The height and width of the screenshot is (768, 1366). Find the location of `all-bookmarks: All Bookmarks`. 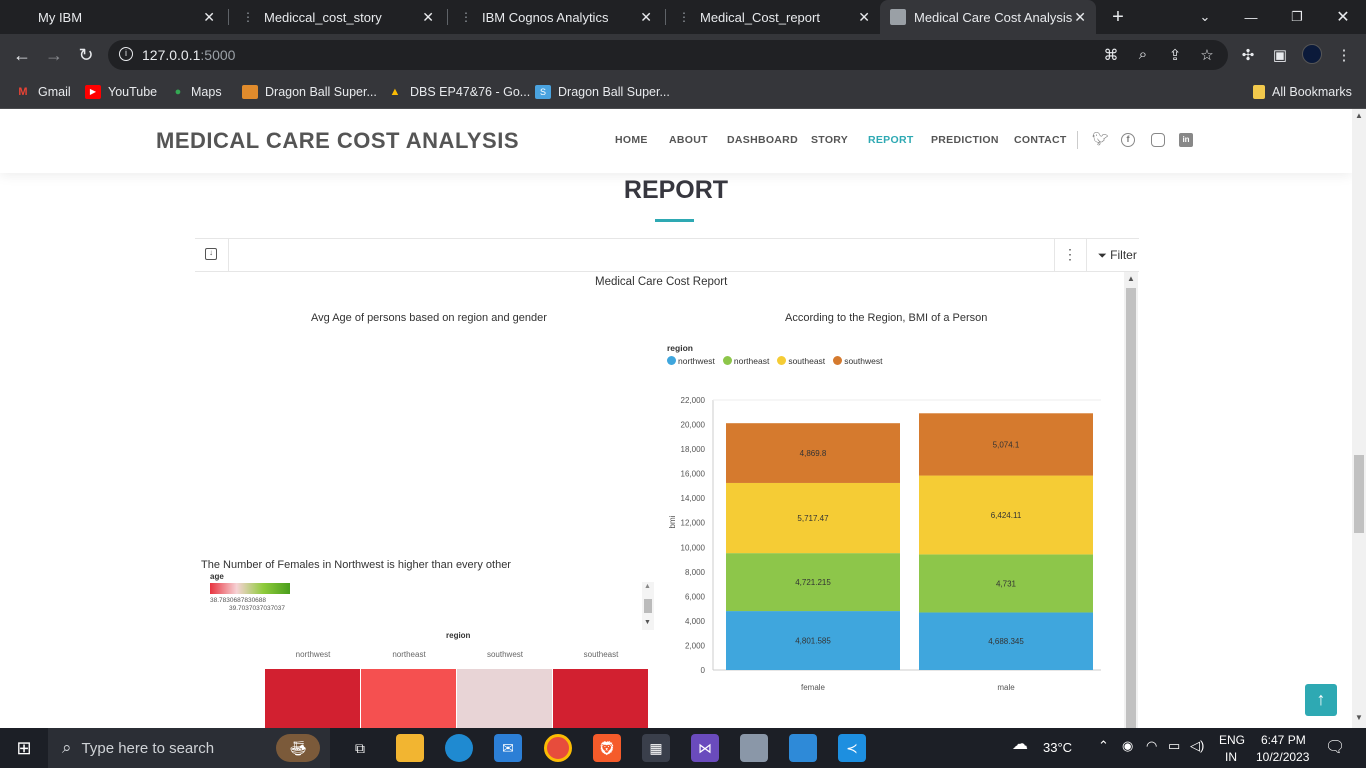

all-bookmarks: All Bookmarks is located at coordinates (1302, 92).